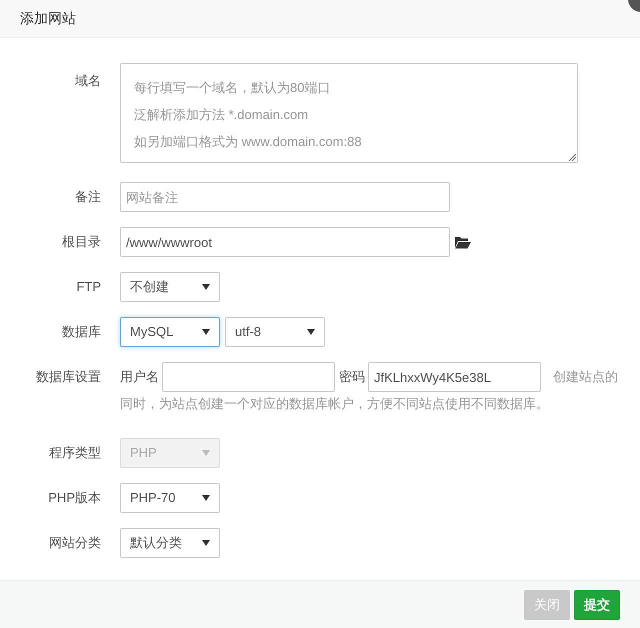  Describe the element at coordinates (170, 287) in the screenshot. I see `dropdown: 不创建` at that location.